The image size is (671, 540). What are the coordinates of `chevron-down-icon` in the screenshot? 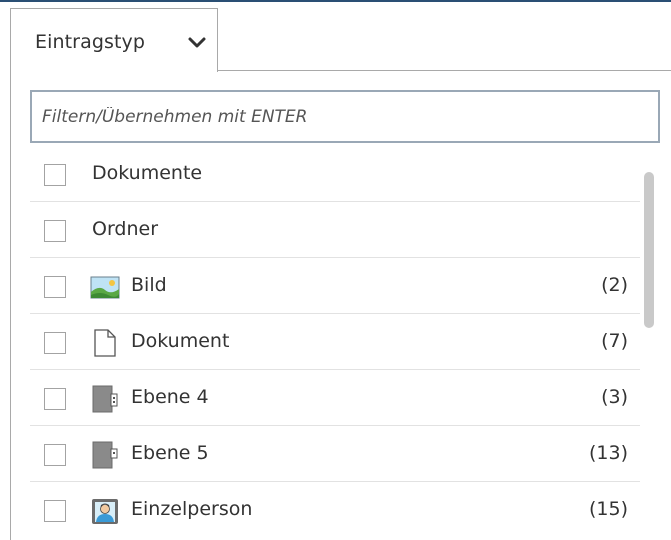 It's located at (197, 43).